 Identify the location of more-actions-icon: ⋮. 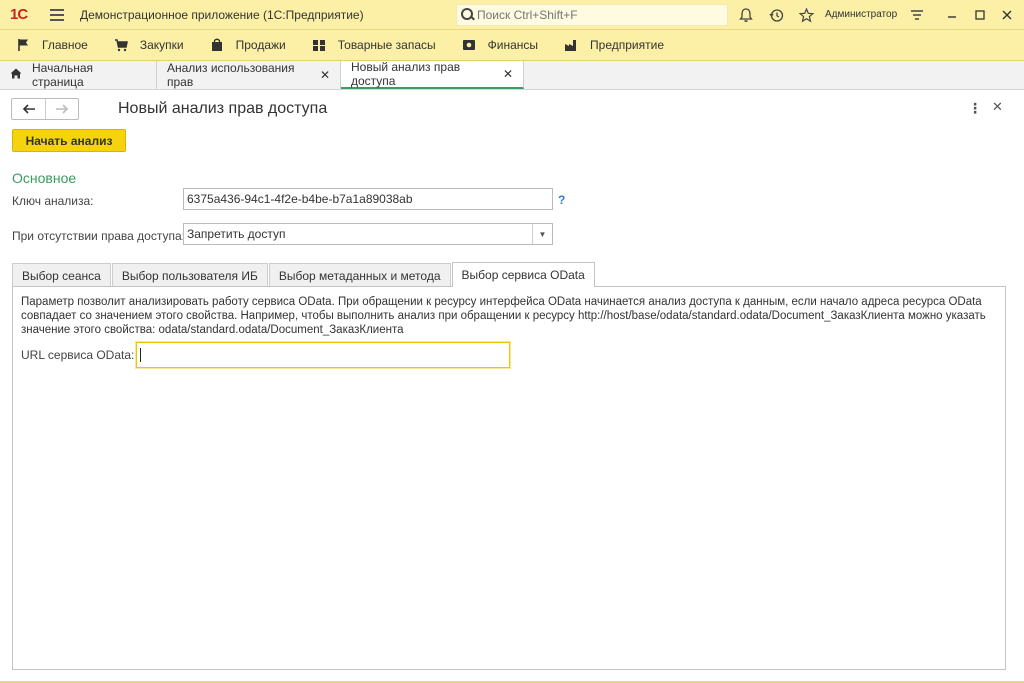
(975, 108).